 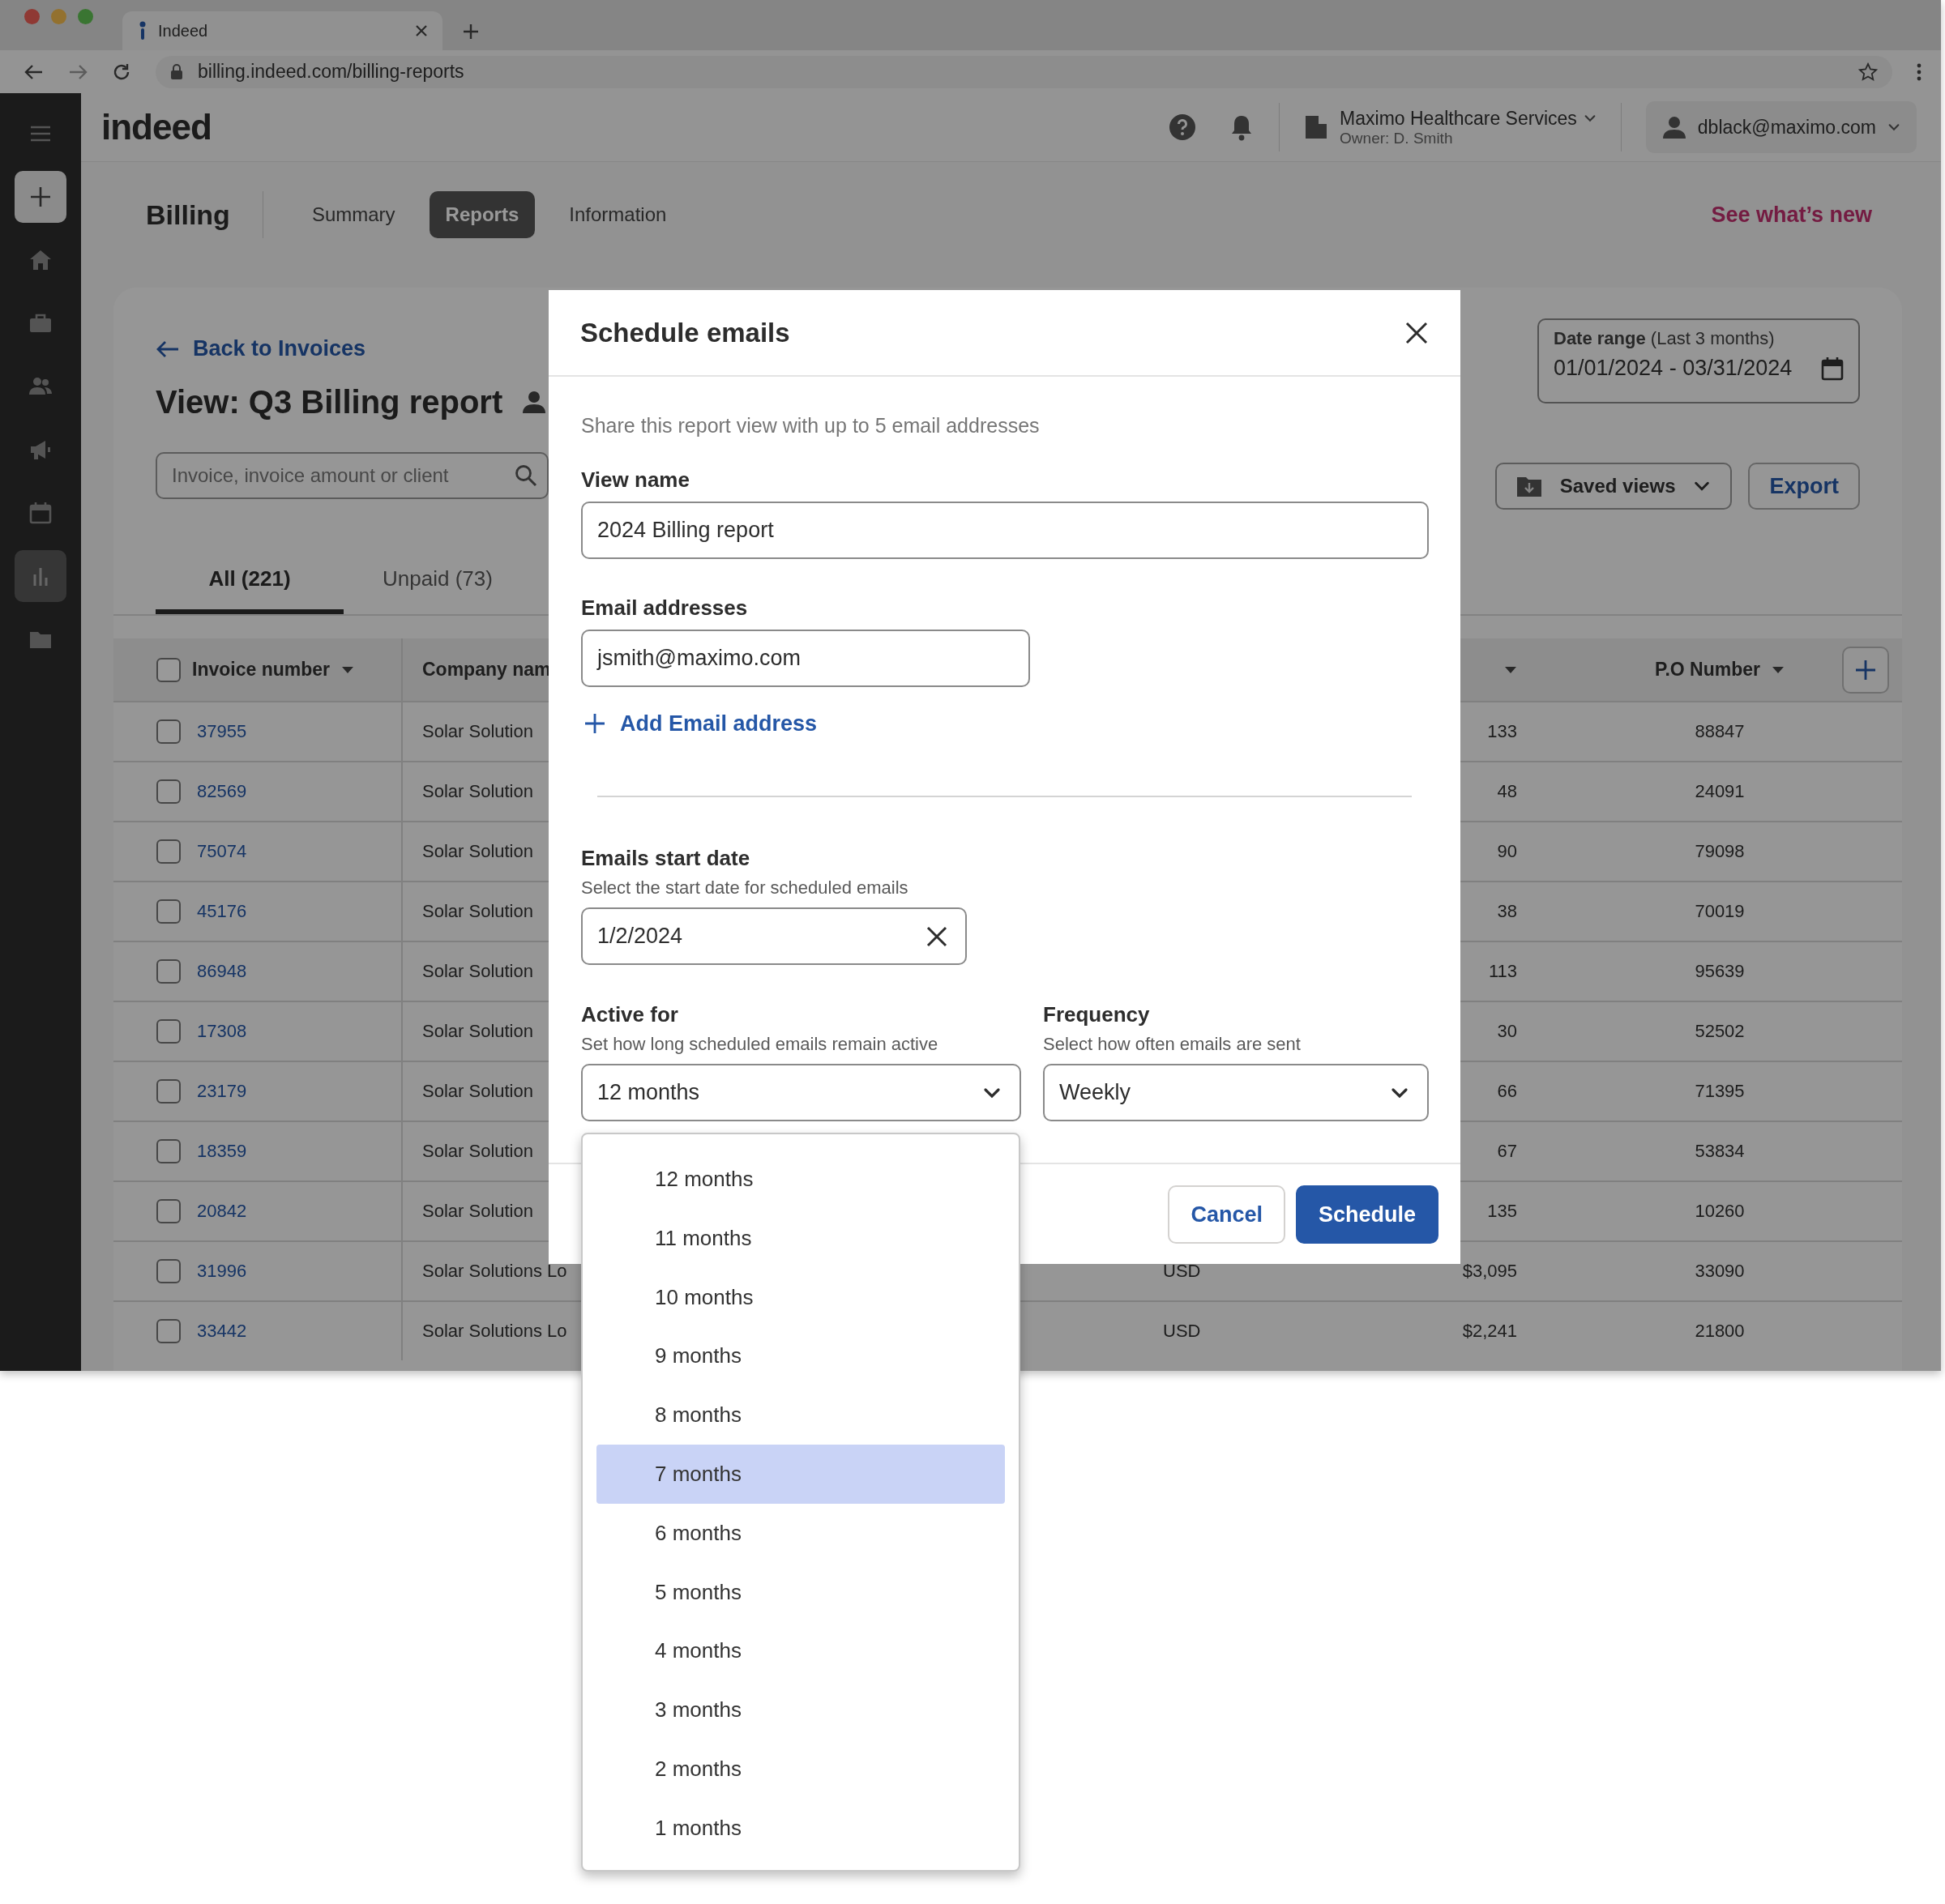 What do you see at coordinates (800, 1828) in the screenshot?
I see `dropdown-option: 1 months` at bounding box center [800, 1828].